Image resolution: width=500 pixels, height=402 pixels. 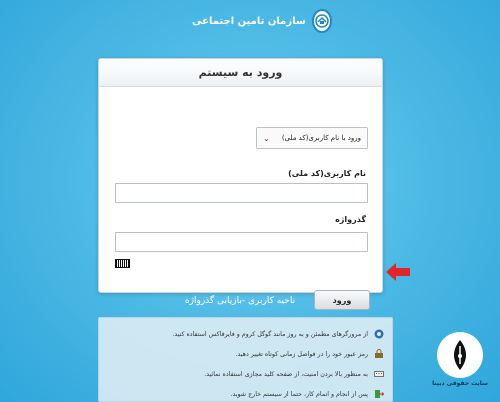 I want to click on watermark-badge: سایت حقوقی دیپنا, so click(x=460, y=365).